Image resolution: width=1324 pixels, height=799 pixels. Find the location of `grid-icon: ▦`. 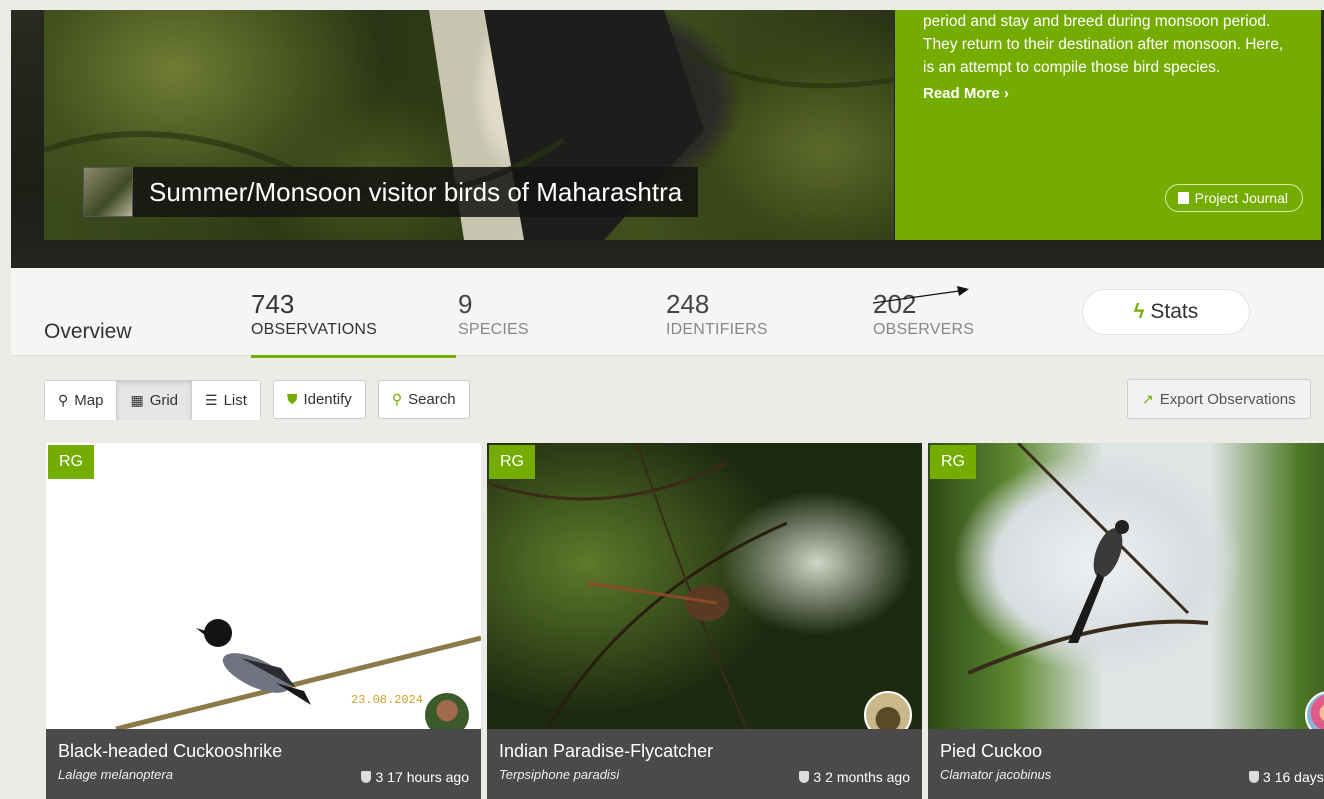

grid-icon: ▦ is located at coordinates (137, 400).